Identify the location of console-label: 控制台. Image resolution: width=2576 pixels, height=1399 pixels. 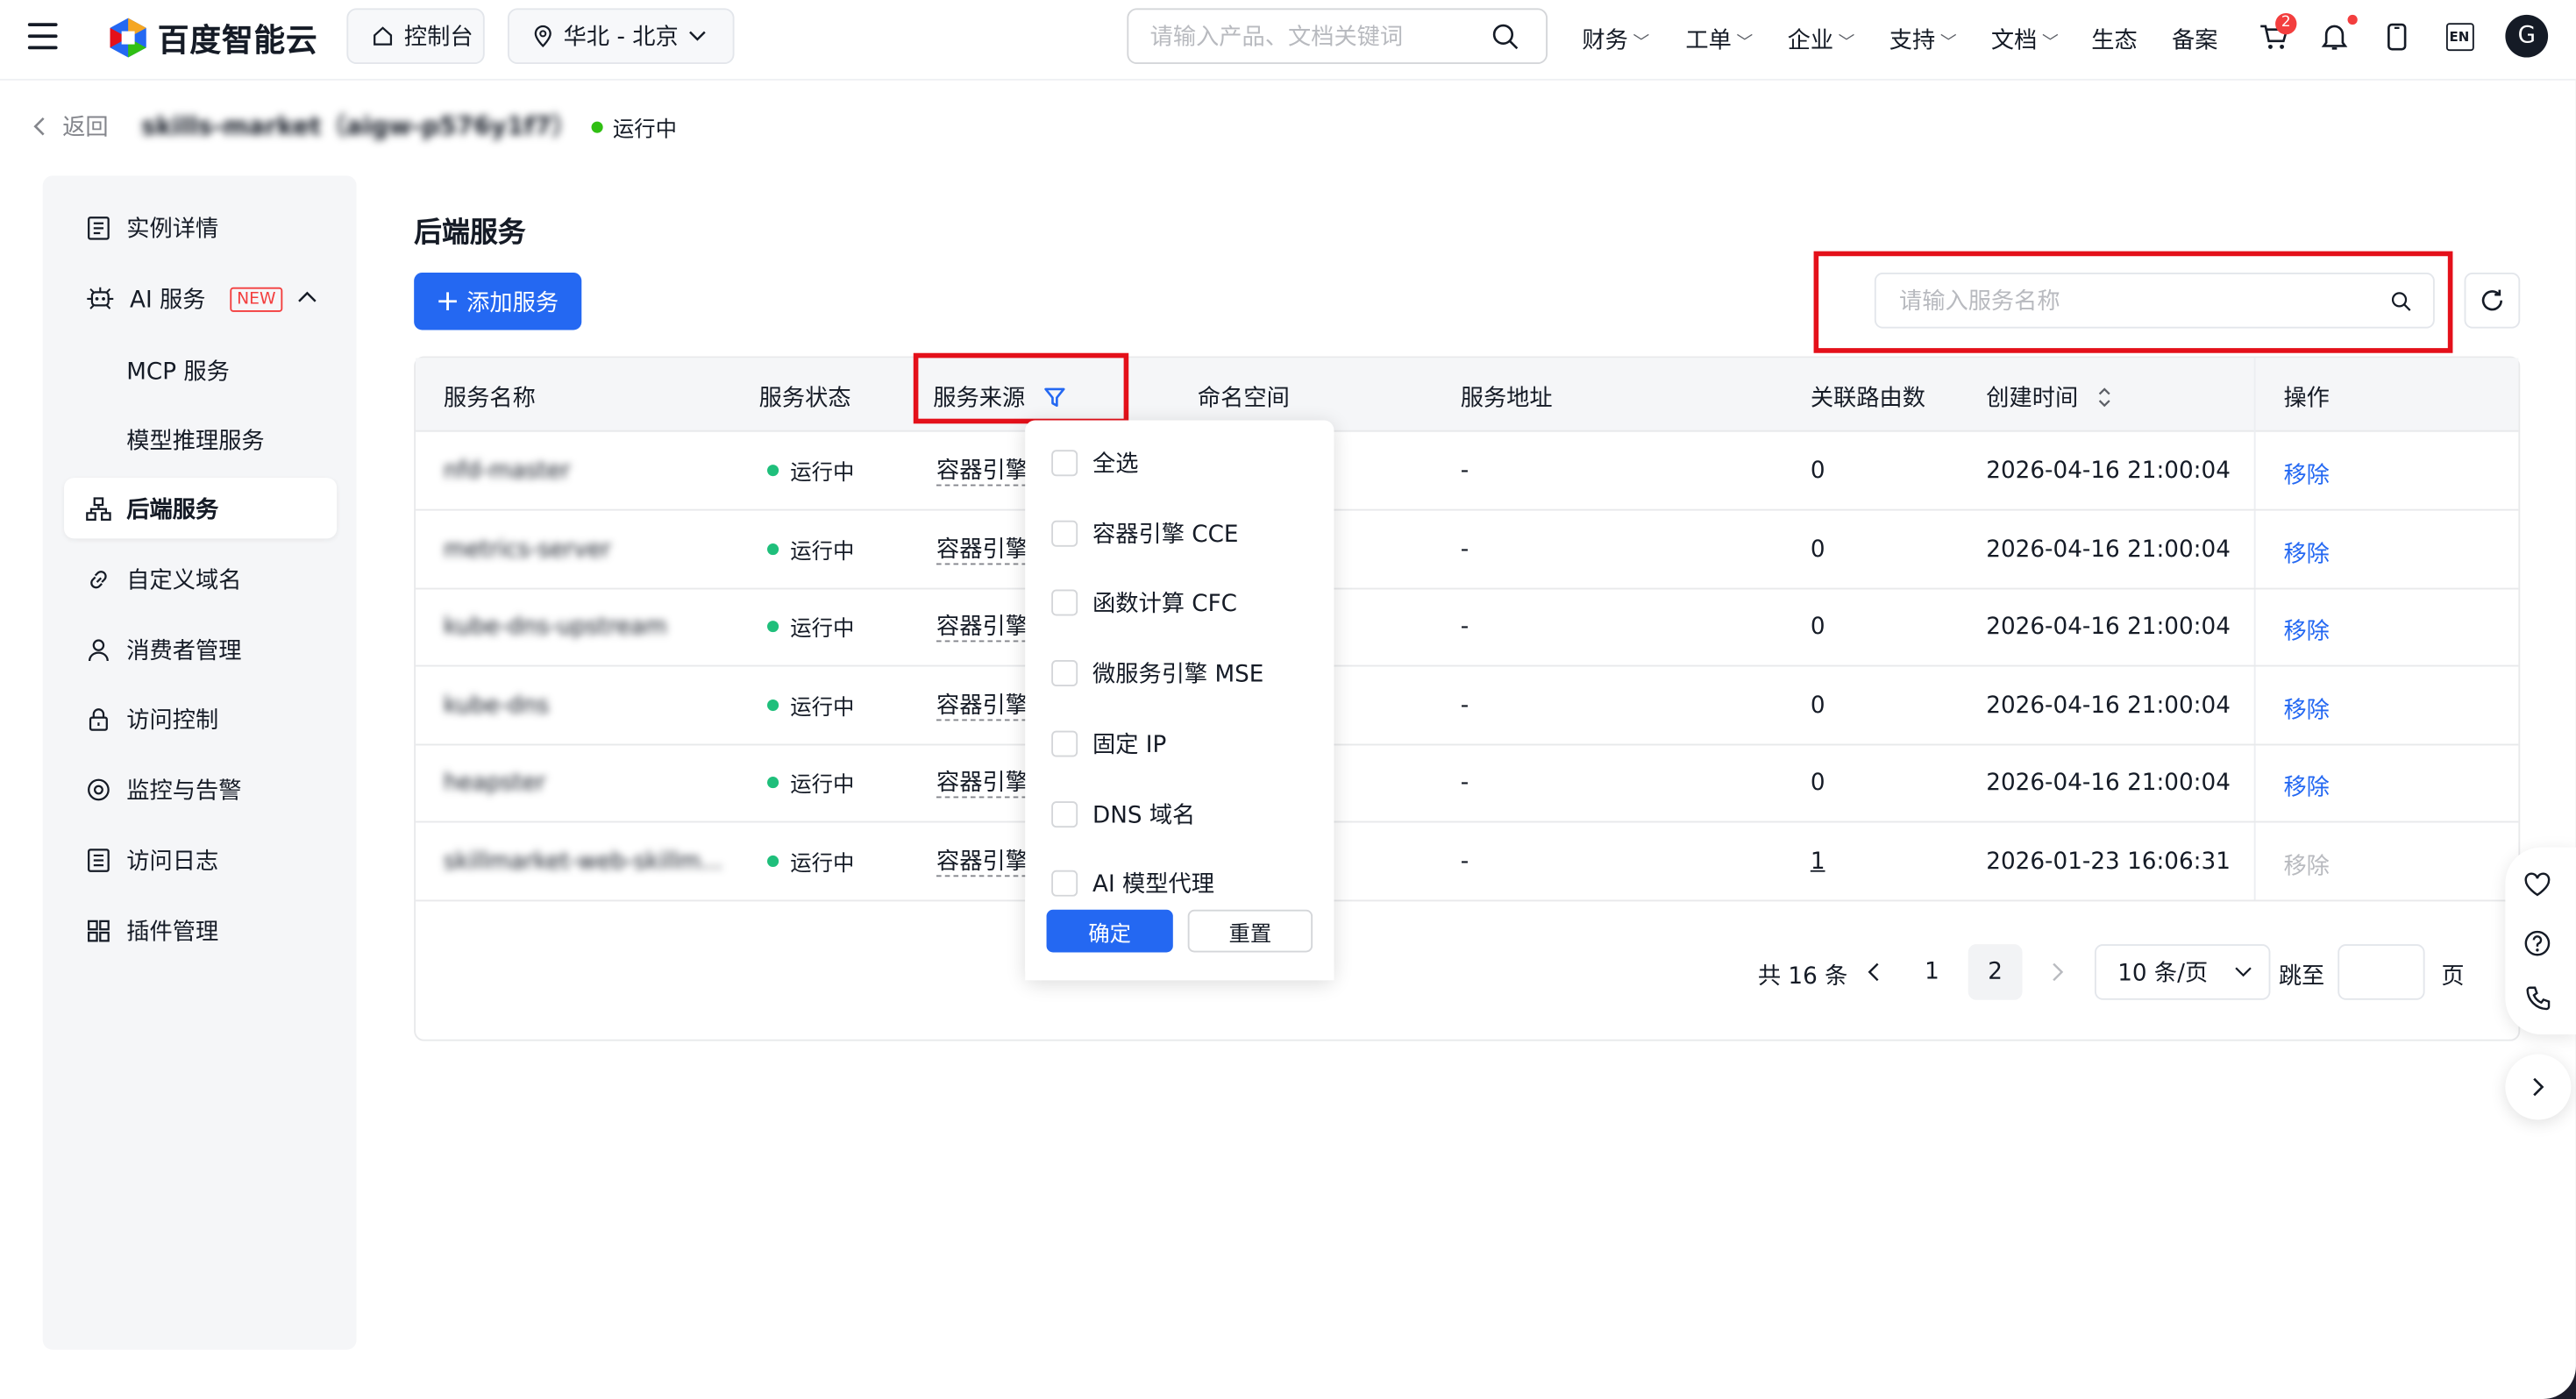
(438, 38).